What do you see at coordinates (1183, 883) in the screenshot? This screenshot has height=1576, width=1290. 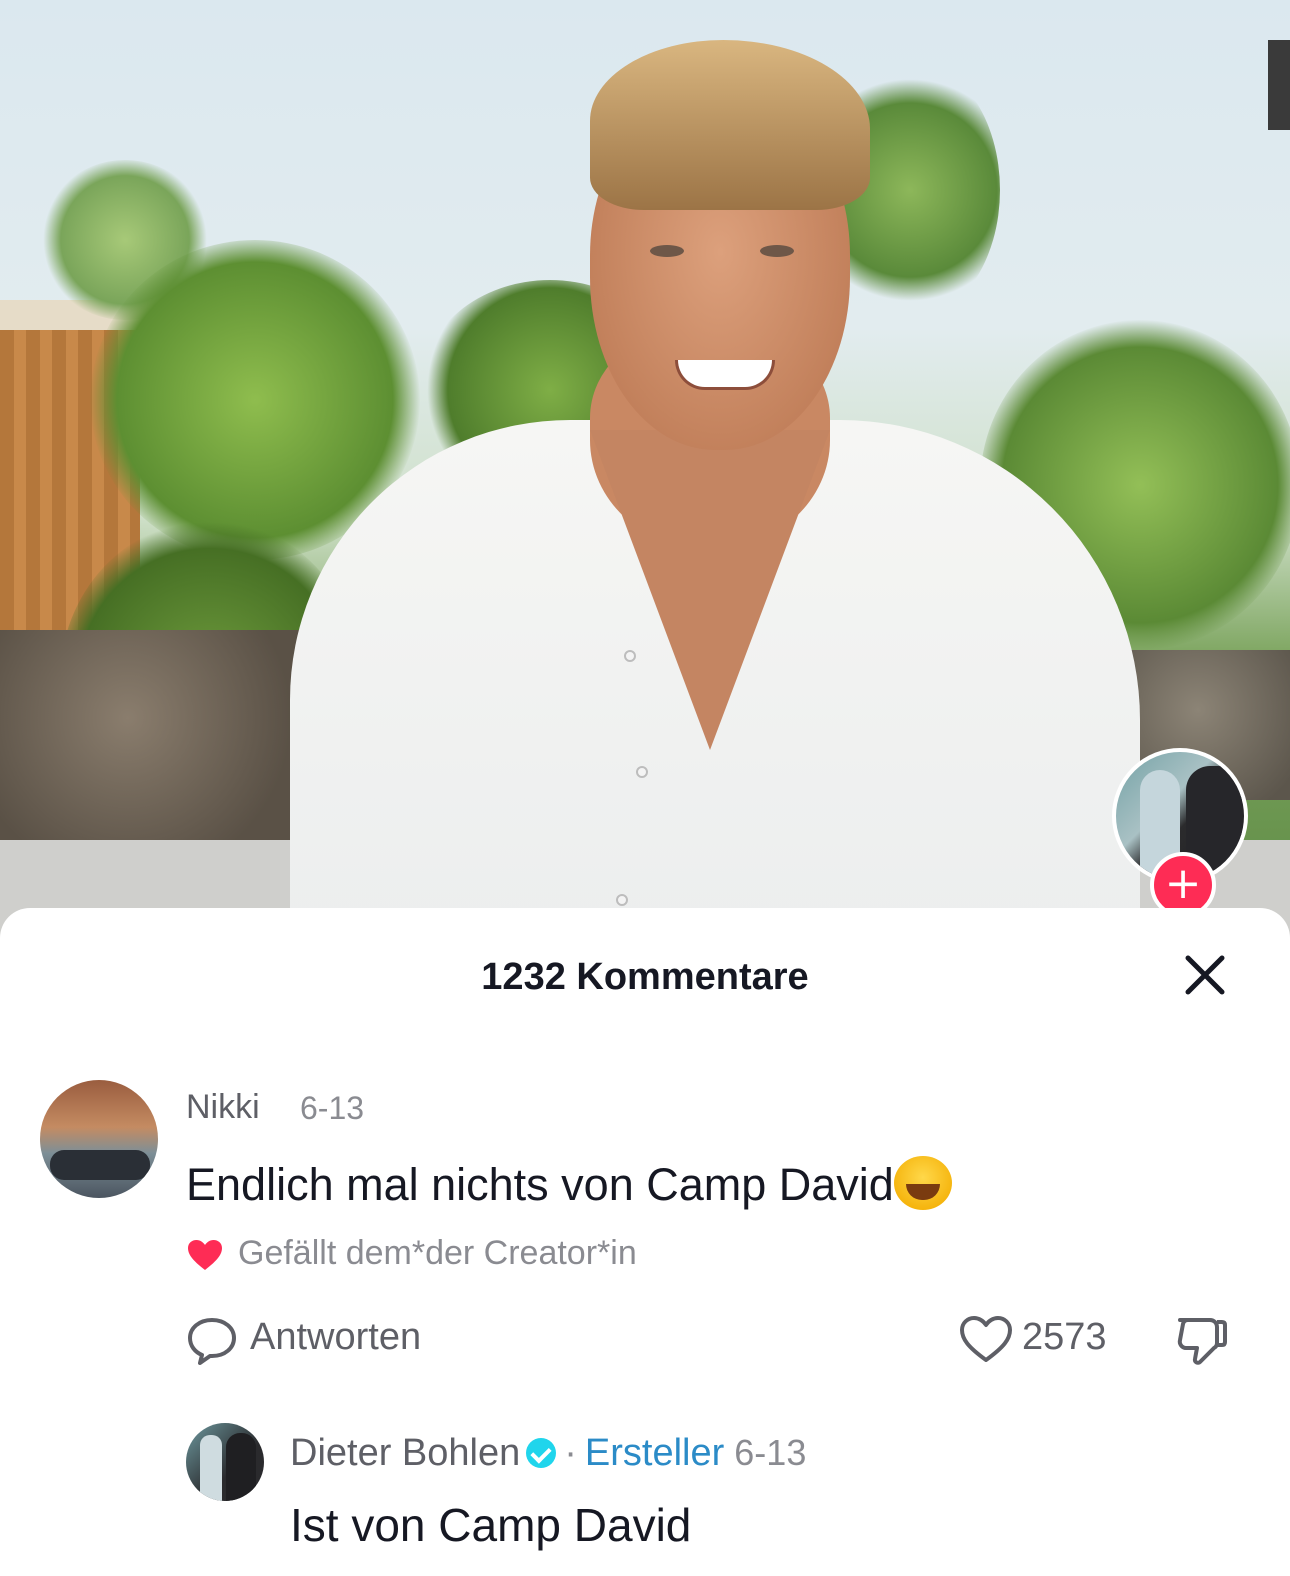 I see `plus-icon: +` at bounding box center [1183, 883].